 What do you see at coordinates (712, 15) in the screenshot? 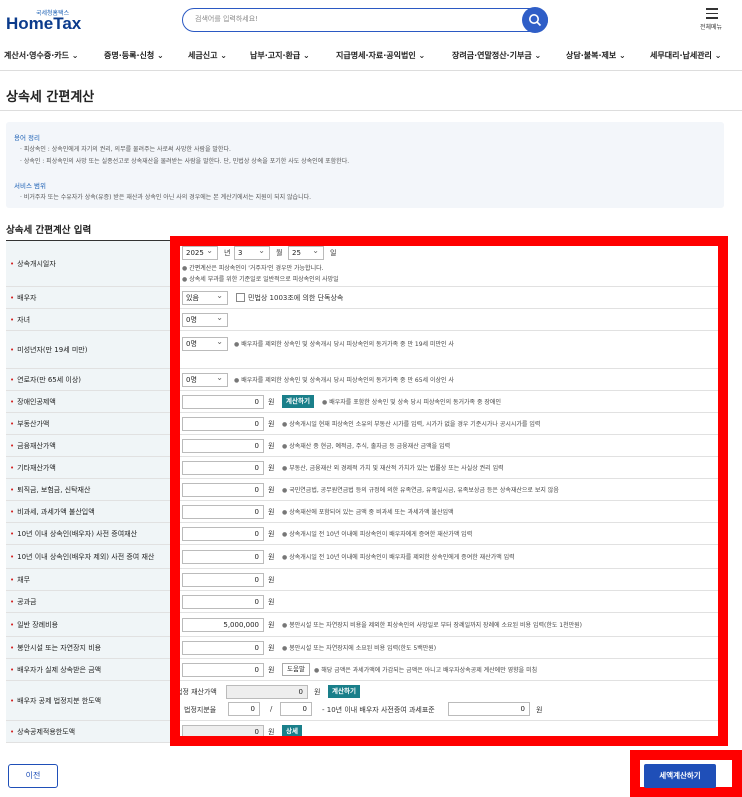
I see `hamburger-icon` at bounding box center [712, 15].